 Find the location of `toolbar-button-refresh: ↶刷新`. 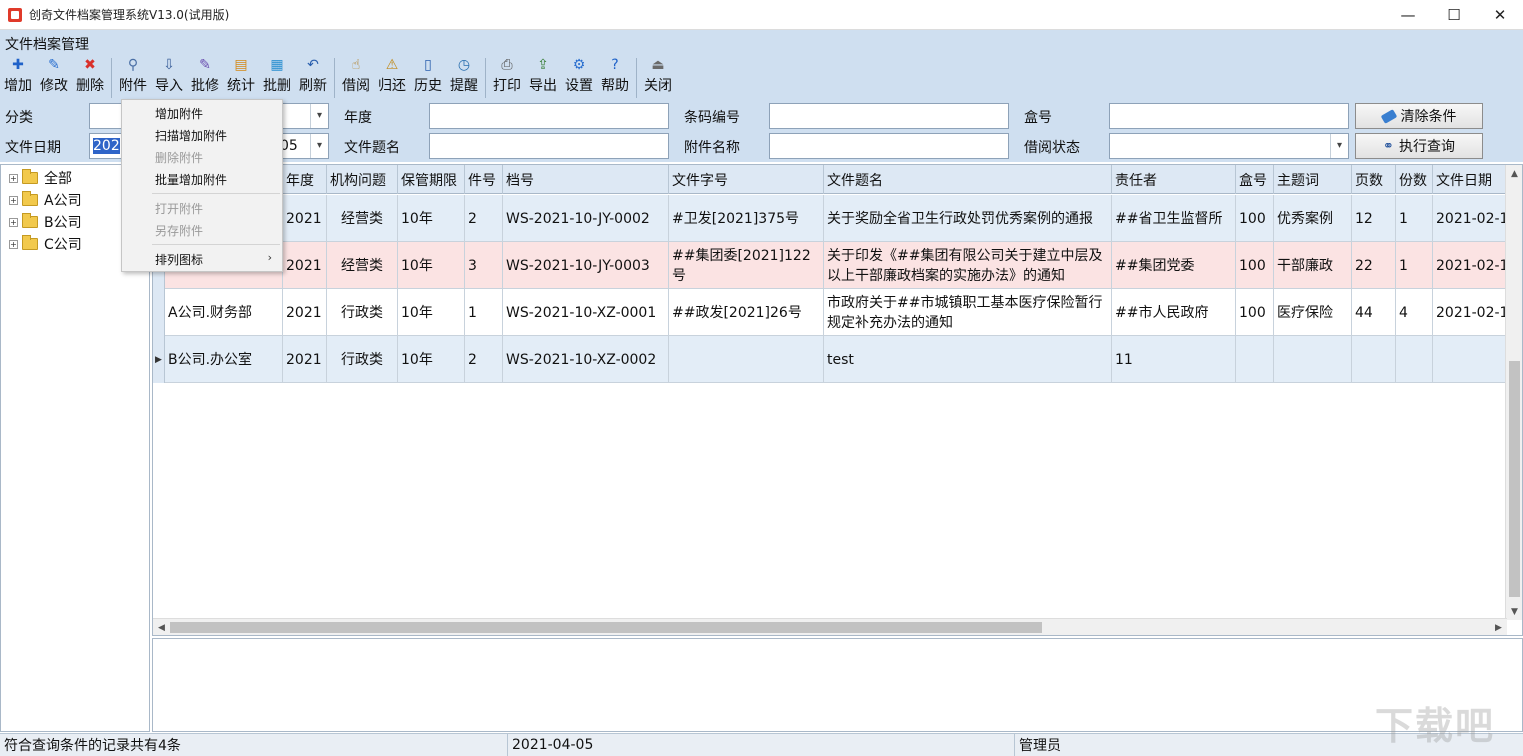

toolbar-button-refresh: ↶刷新 is located at coordinates (313, 78).